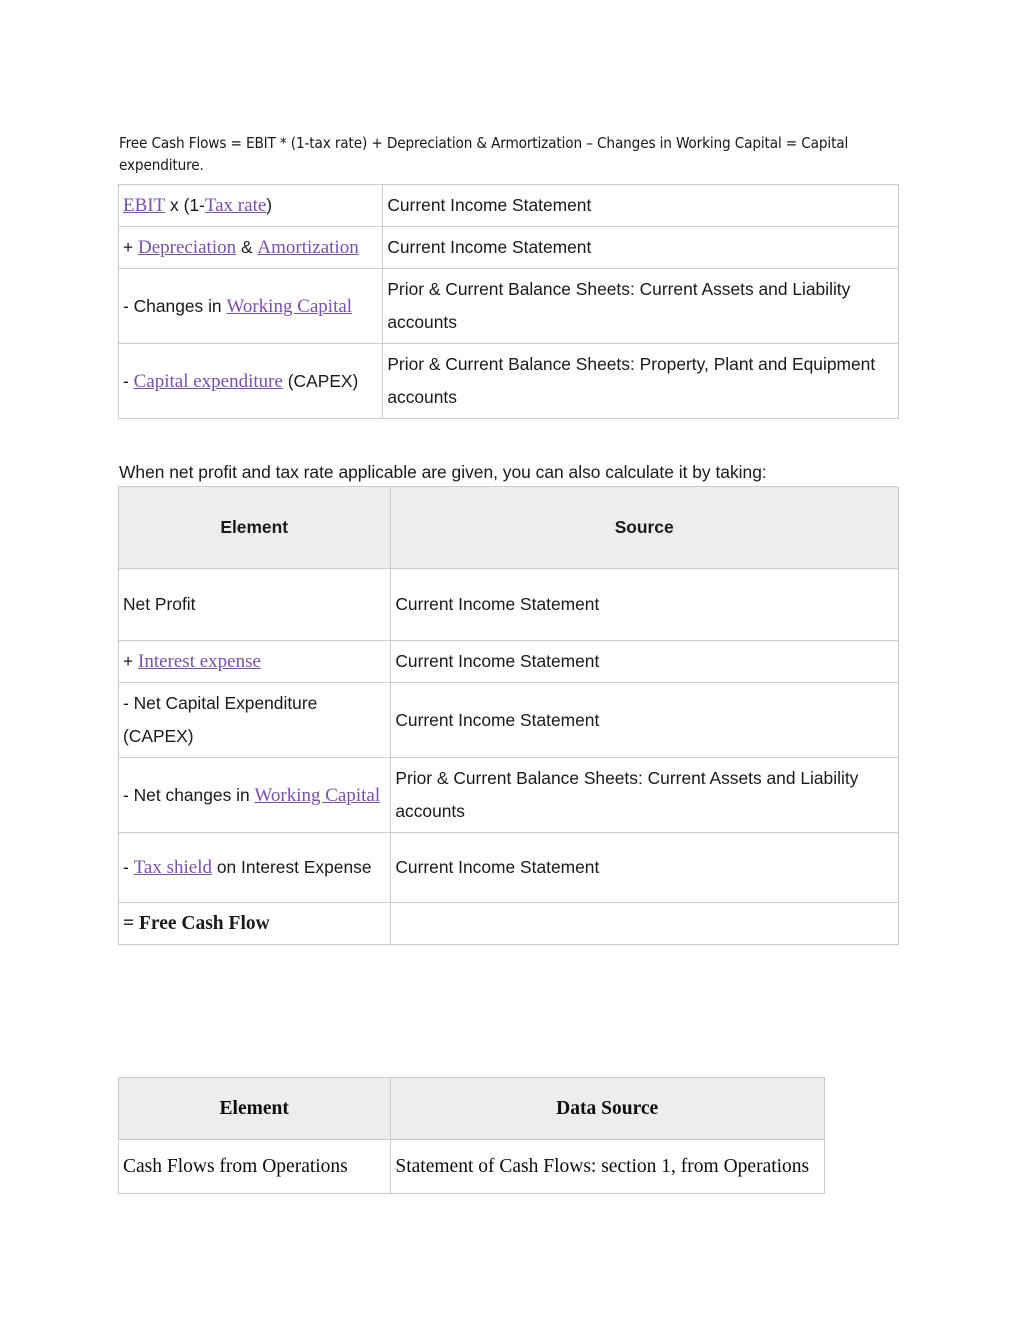 The width and height of the screenshot is (1020, 1320). What do you see at coordinates (291, 867) in the screenshot?
I see `cell-text: on Interest Expense` at bounding box center [291, 867].